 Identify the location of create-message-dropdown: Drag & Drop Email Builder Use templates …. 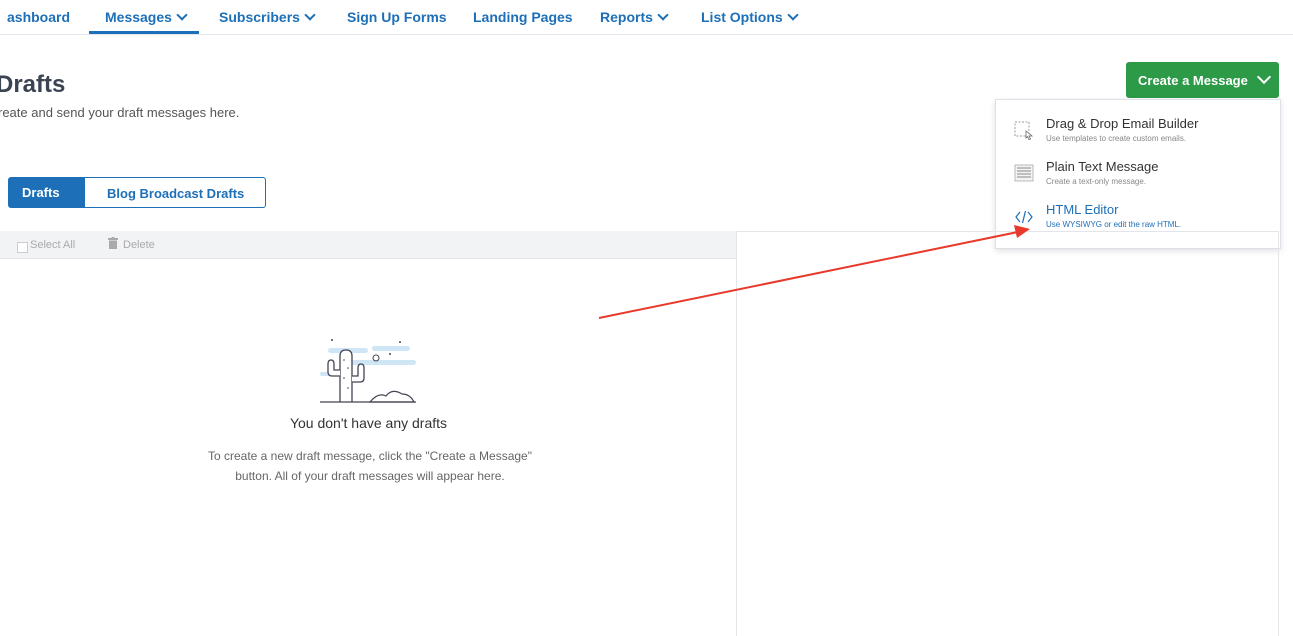
(1138, 174).